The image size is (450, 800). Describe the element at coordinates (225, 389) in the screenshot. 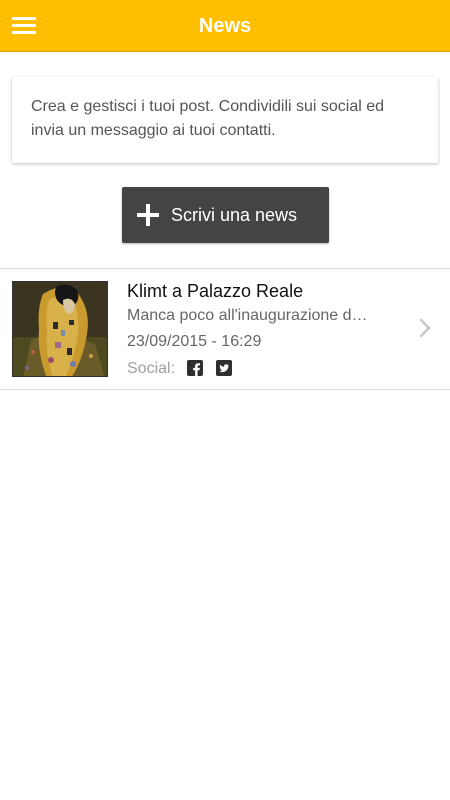

I see `list-divider-bottom` at that location.